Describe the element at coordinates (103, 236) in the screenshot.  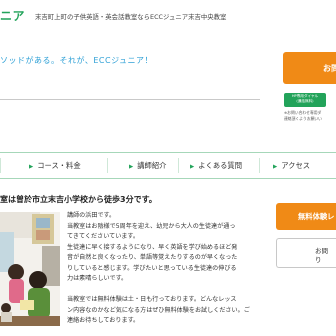
I see `body-line: てきてくださいています。` at that location.